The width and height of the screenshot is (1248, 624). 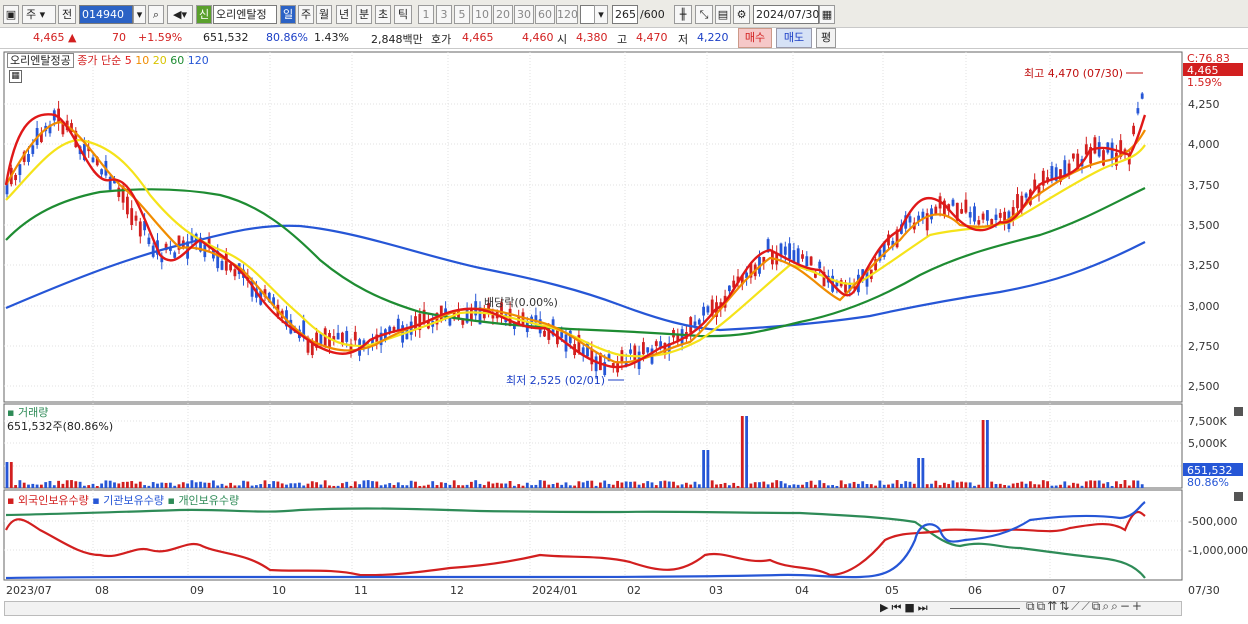 What do you see at coordinates (403, 14) in the screenshot?
I see `period-tick-button: 틱` at bounding box center [403, 14].